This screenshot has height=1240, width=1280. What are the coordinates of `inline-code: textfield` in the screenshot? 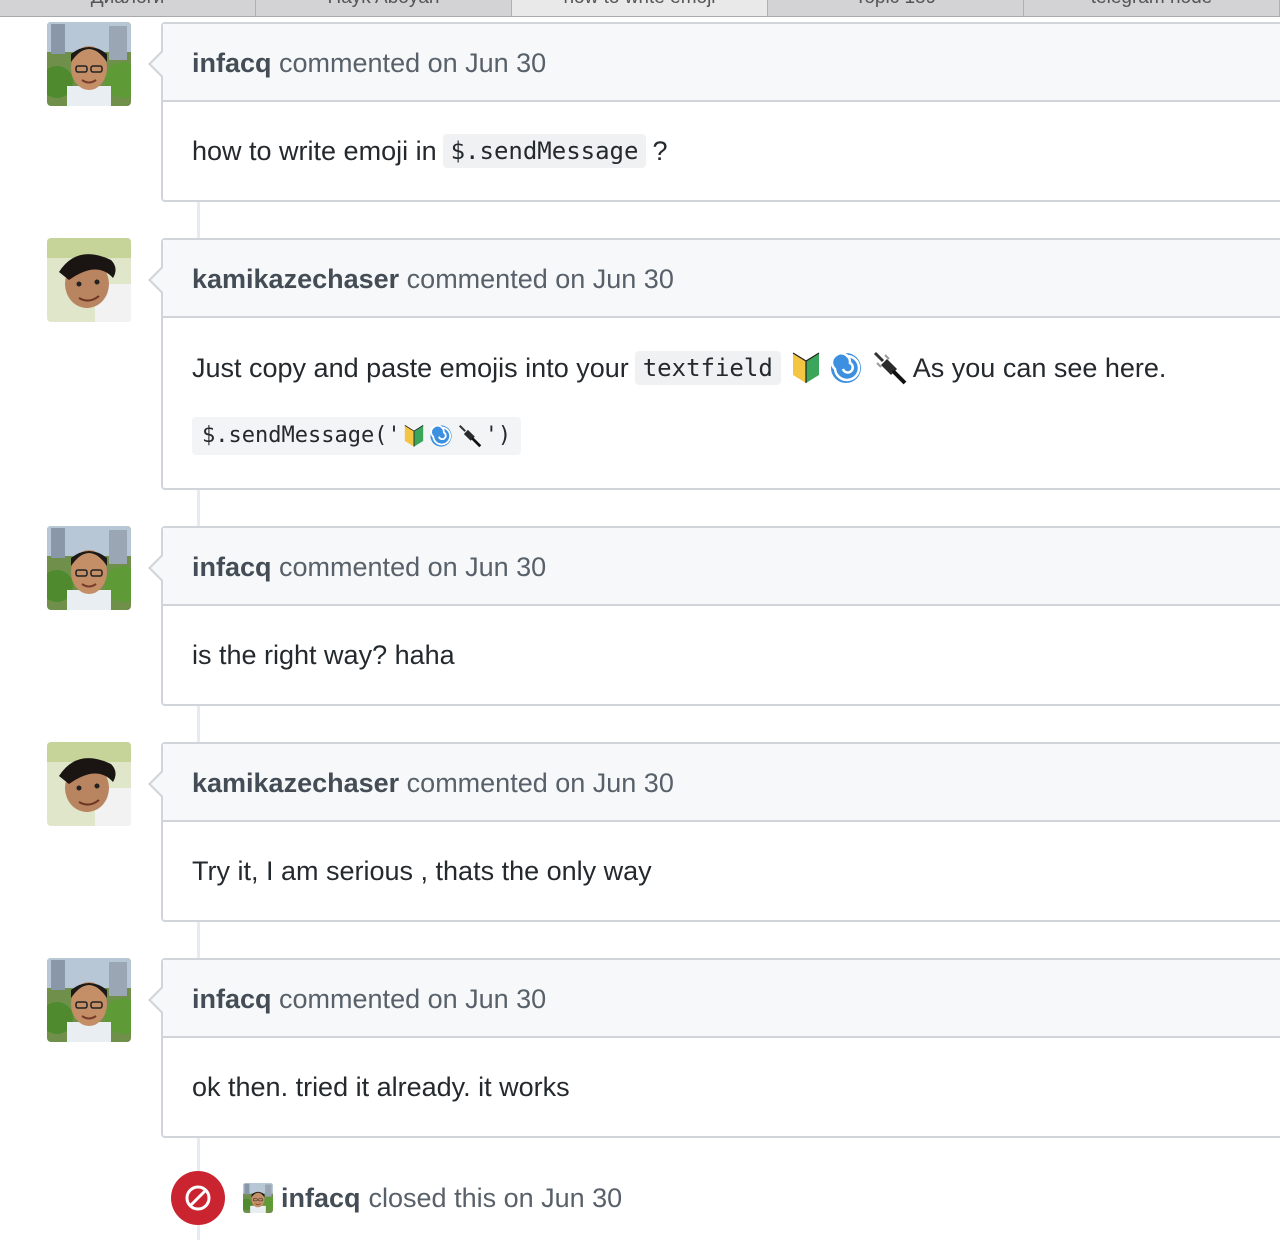 It's located at (707, 368).